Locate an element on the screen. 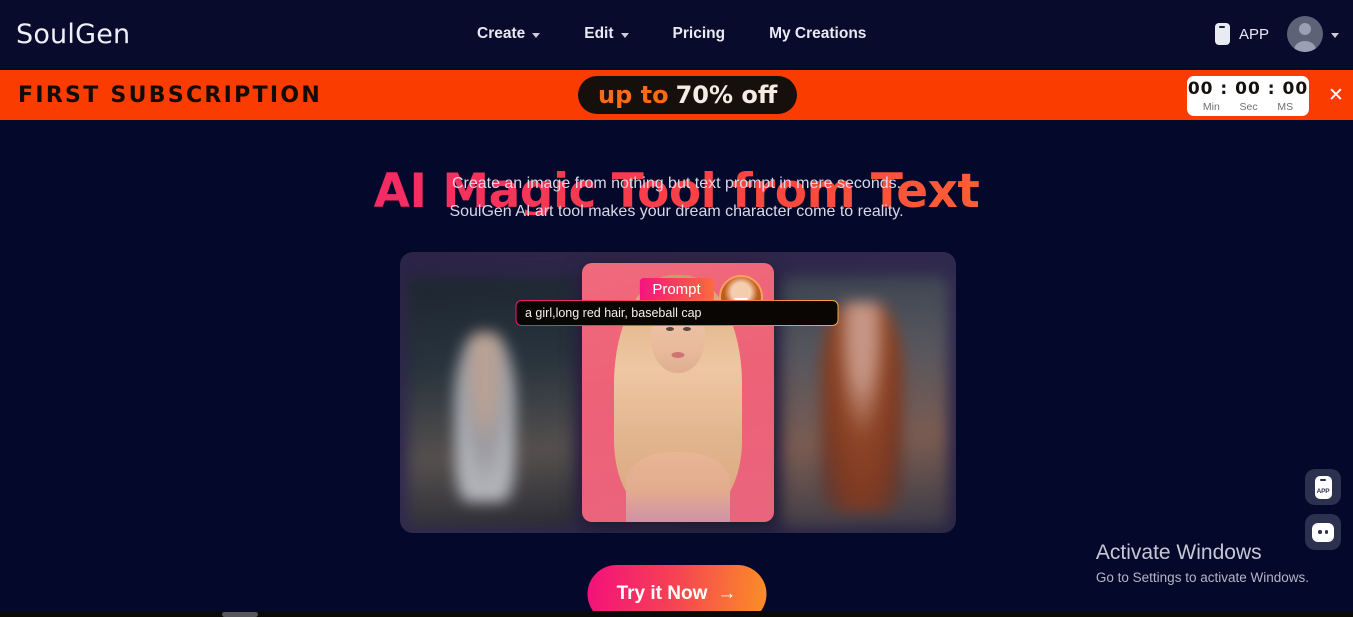 The image size is (1353, 617). countdown-seconds: 00 is located at coordinates (1248, 88).